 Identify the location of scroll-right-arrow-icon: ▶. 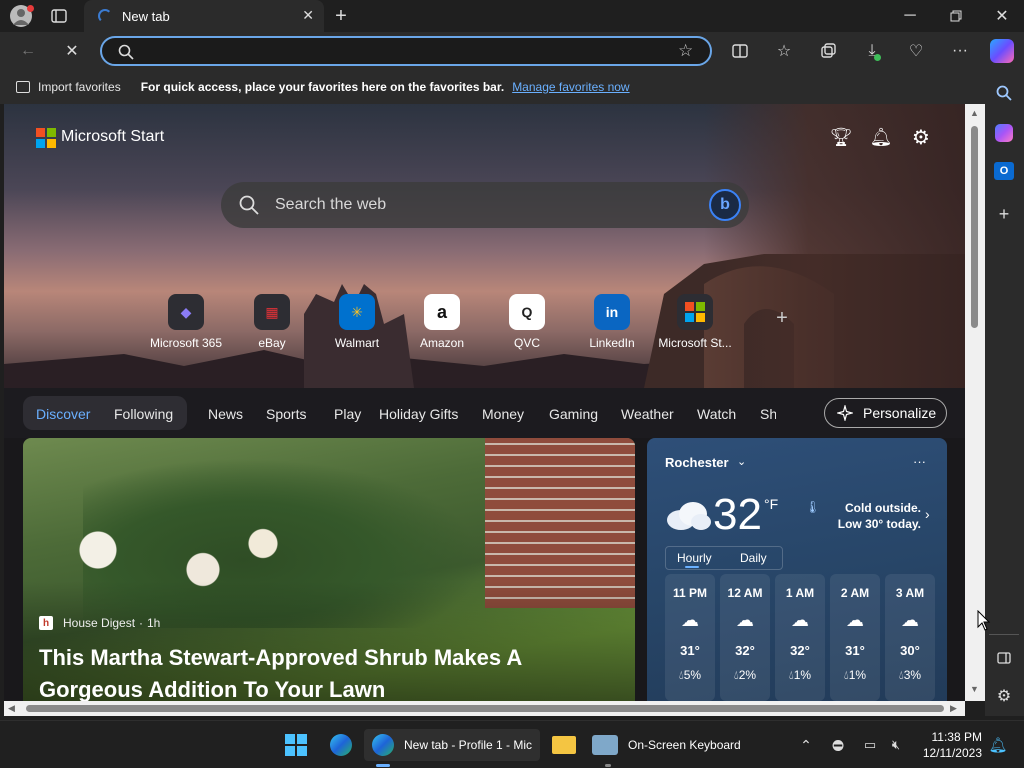
(953, 708).